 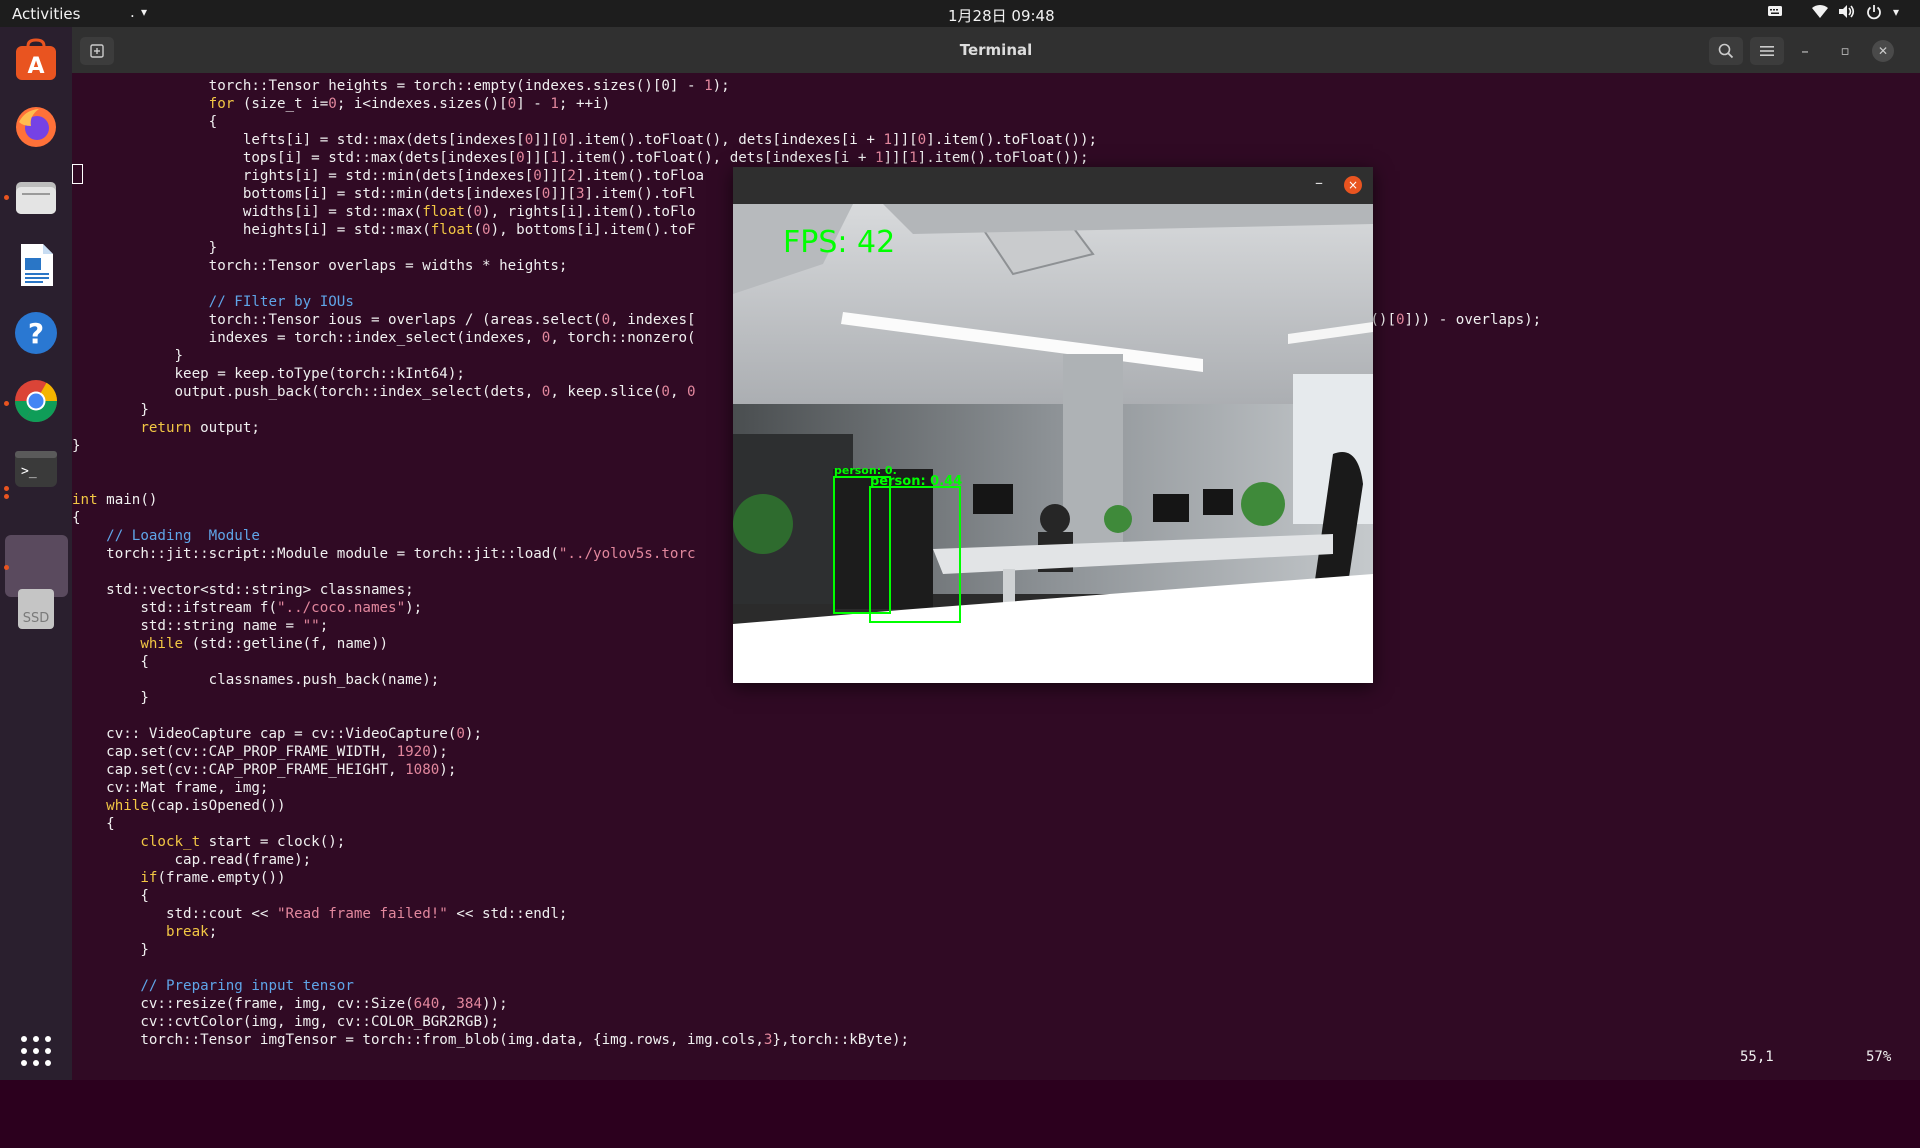 What do you see at coordinates (806, 752) in the screenshot?
I see `code-line: cap.set(cv::CAP_PROP_FRAME_WIDTH, 1920);` at bounding box center [806, 752].